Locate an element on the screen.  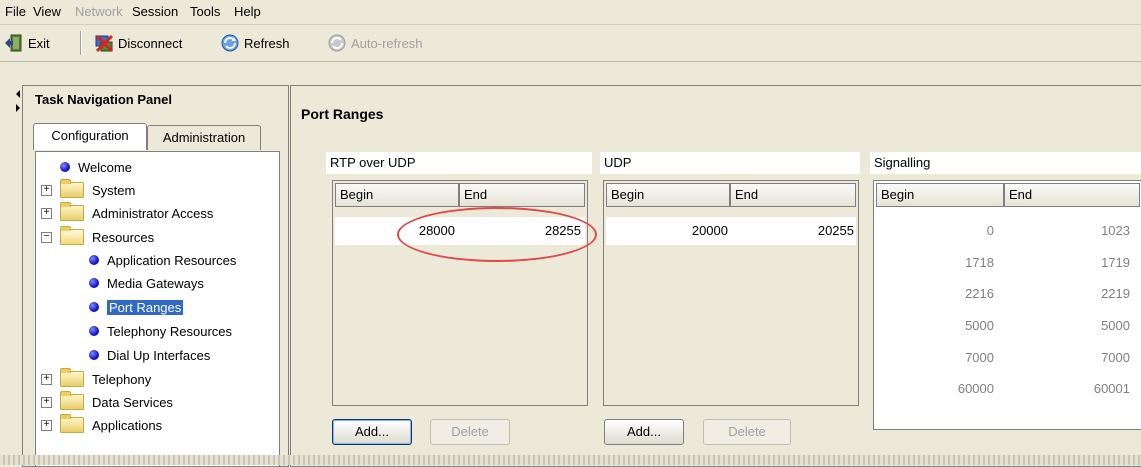
rtp-column-end: End is located at coordinates (522, 195).